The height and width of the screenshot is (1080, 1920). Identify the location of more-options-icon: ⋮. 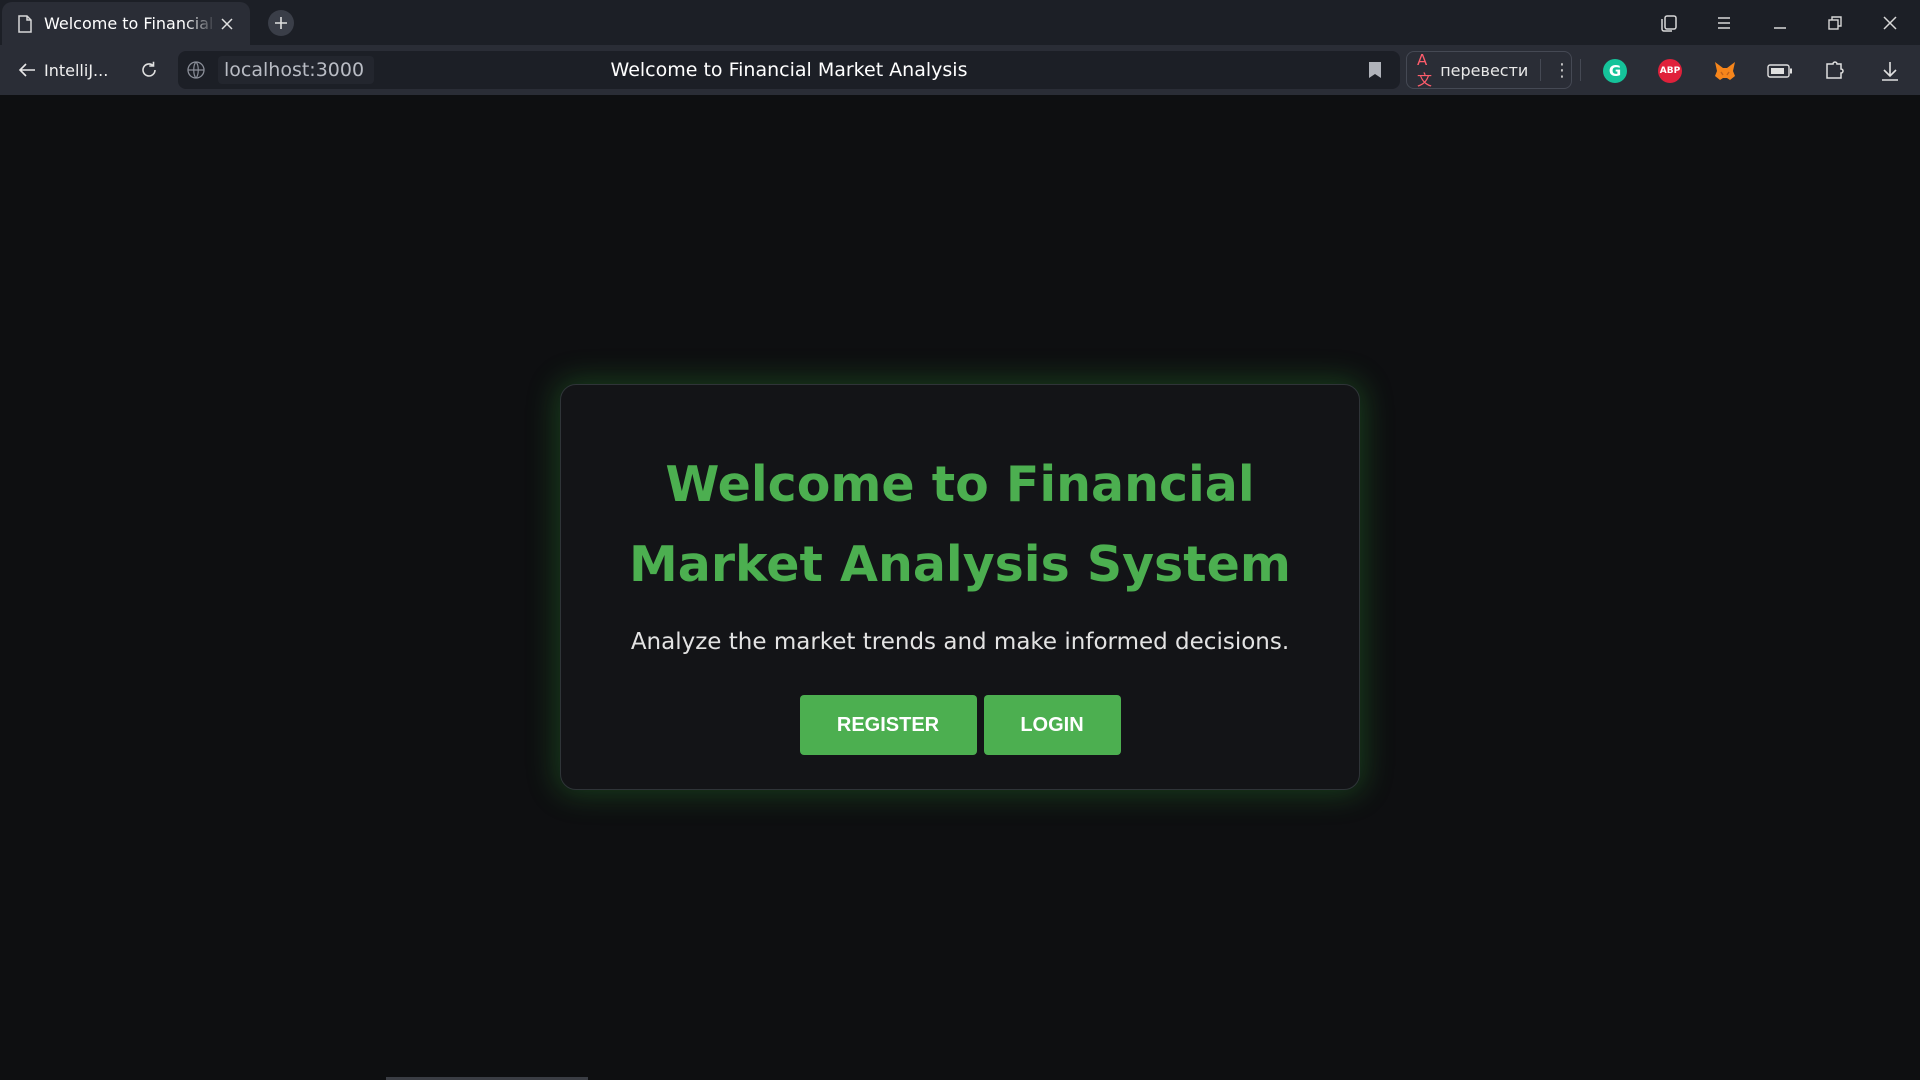
(1562, 70).